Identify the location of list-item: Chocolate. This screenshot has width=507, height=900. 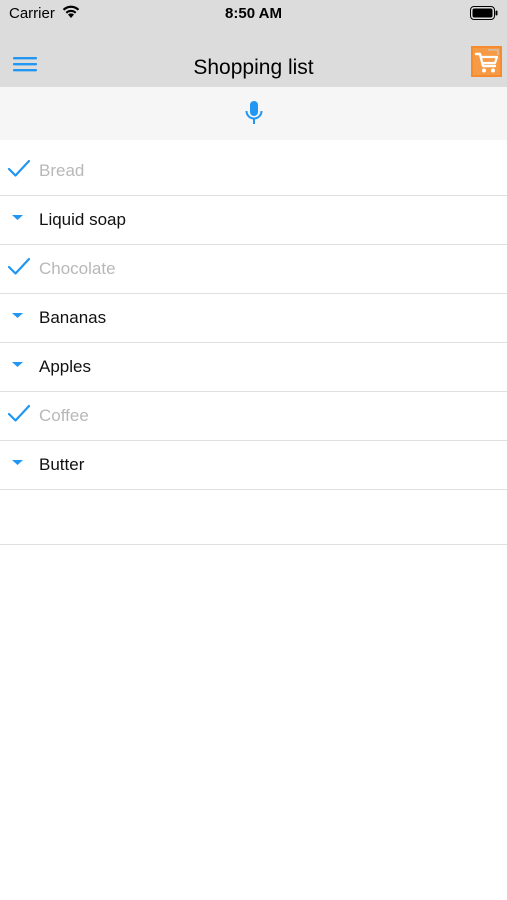
(253, 269).